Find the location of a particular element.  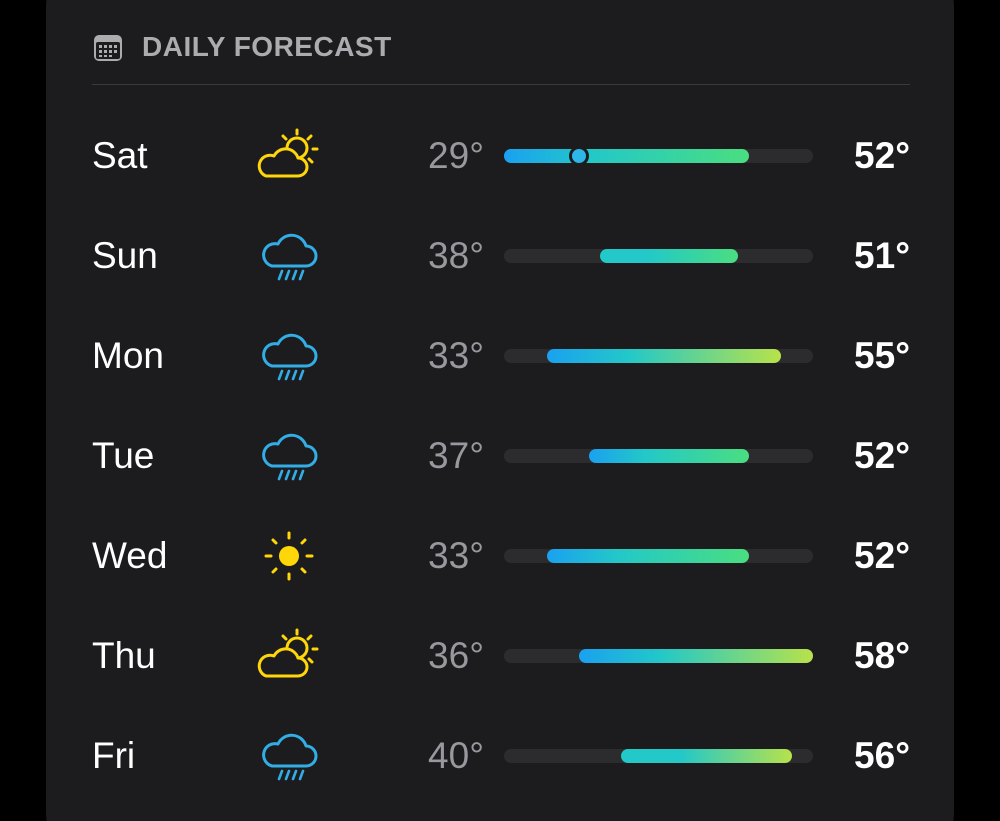

day-label: Tue is located at coordinates (123, 455).